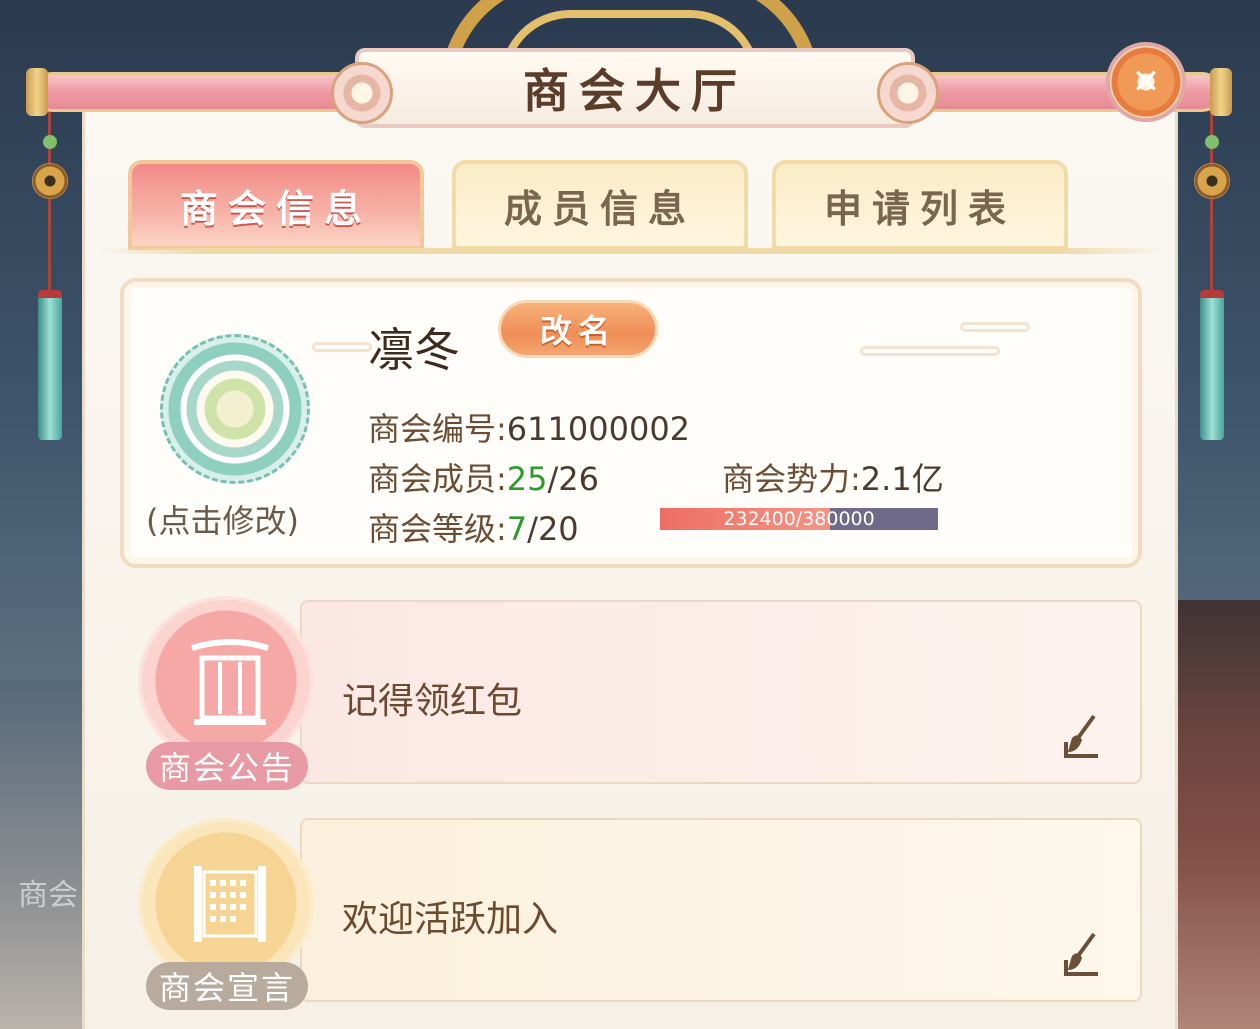 This screenshot has width=1260, height=1029. I want to click on close-icon: ✕, so click(1146, 82).